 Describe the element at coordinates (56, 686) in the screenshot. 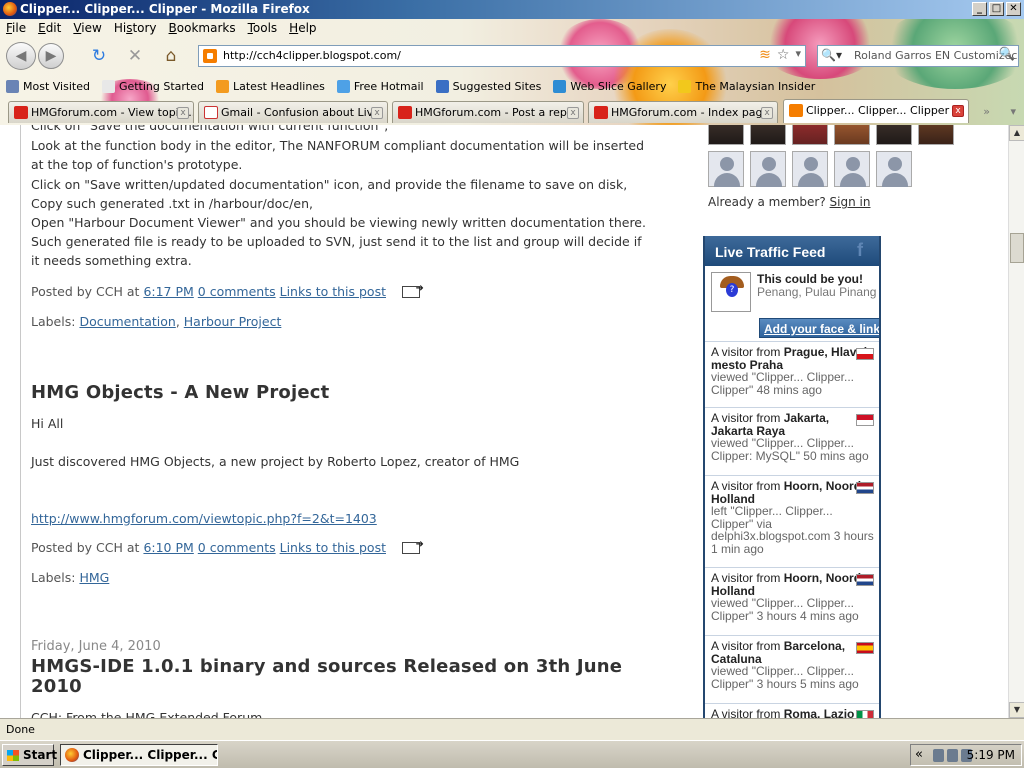

I see `post-title-continued: 2010` at that location.